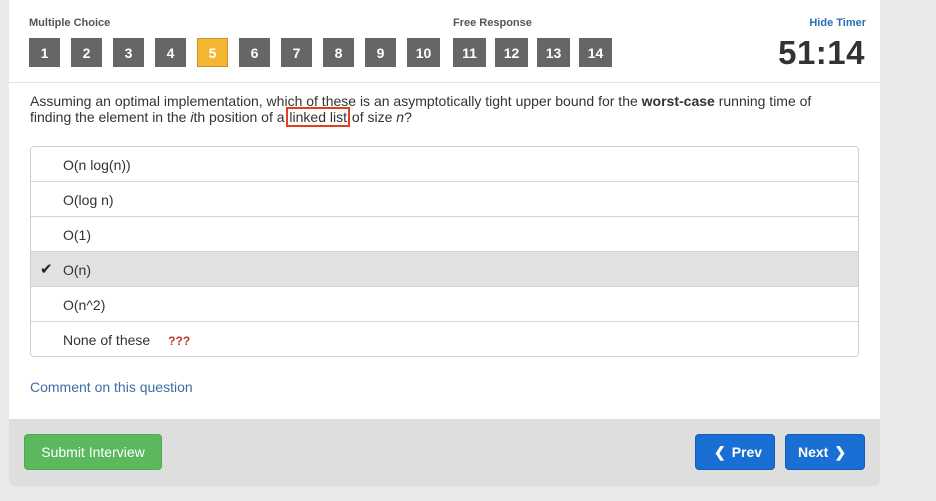  What do you see at coordinates (46, 269) in the screenshot?
I see `checkmark-icon: ✔` at bounding box center [46, 269].